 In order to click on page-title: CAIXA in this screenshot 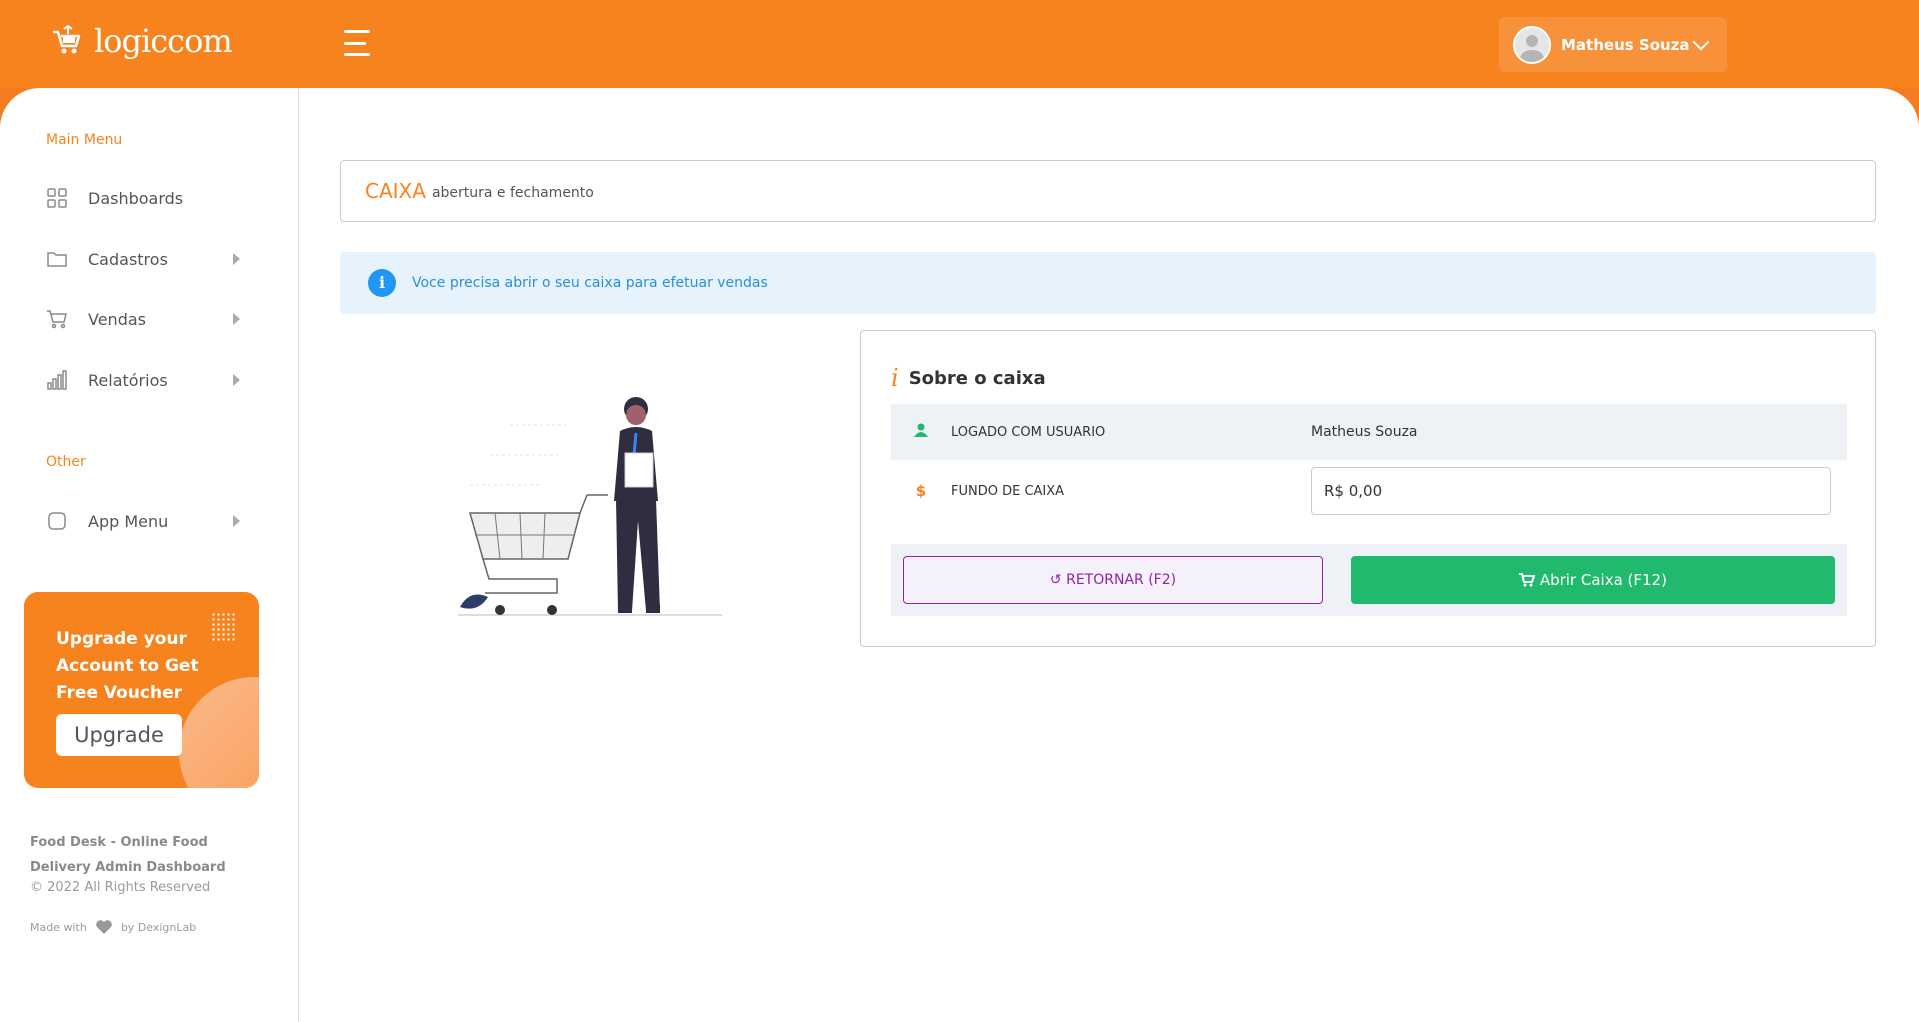, I will do `click(395, 191)`.